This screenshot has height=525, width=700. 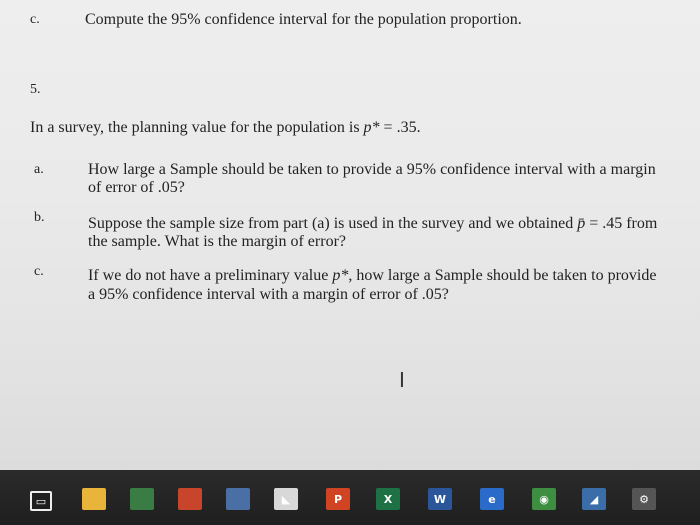 What do you see at coordinates (440, 499) in the screenshot?
I see `word-icon: W` at bounding box center [440, 499].